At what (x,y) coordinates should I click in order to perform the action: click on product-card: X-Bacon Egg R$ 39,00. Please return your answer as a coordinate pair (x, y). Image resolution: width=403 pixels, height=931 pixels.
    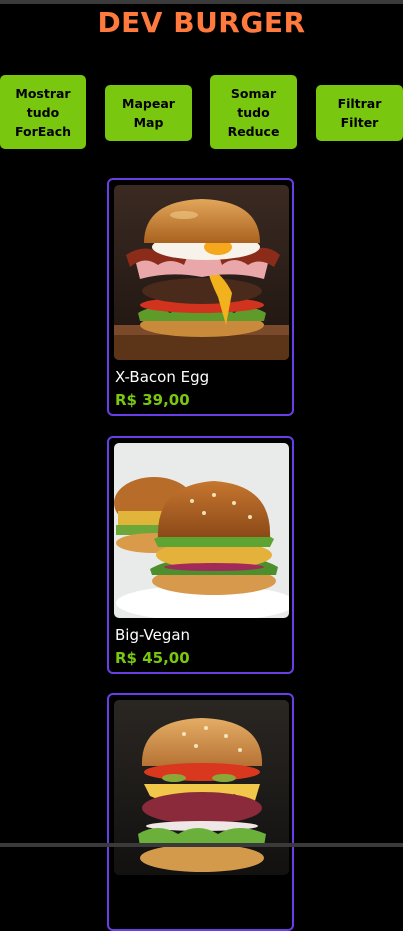
    Looking at the image, I should click on (200, 297).